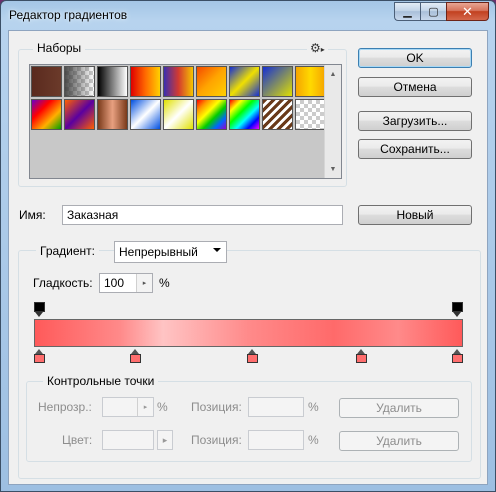 This screenshot has width=496, height=492. I want to click on gradient-preview-bar, so click(248, 333).